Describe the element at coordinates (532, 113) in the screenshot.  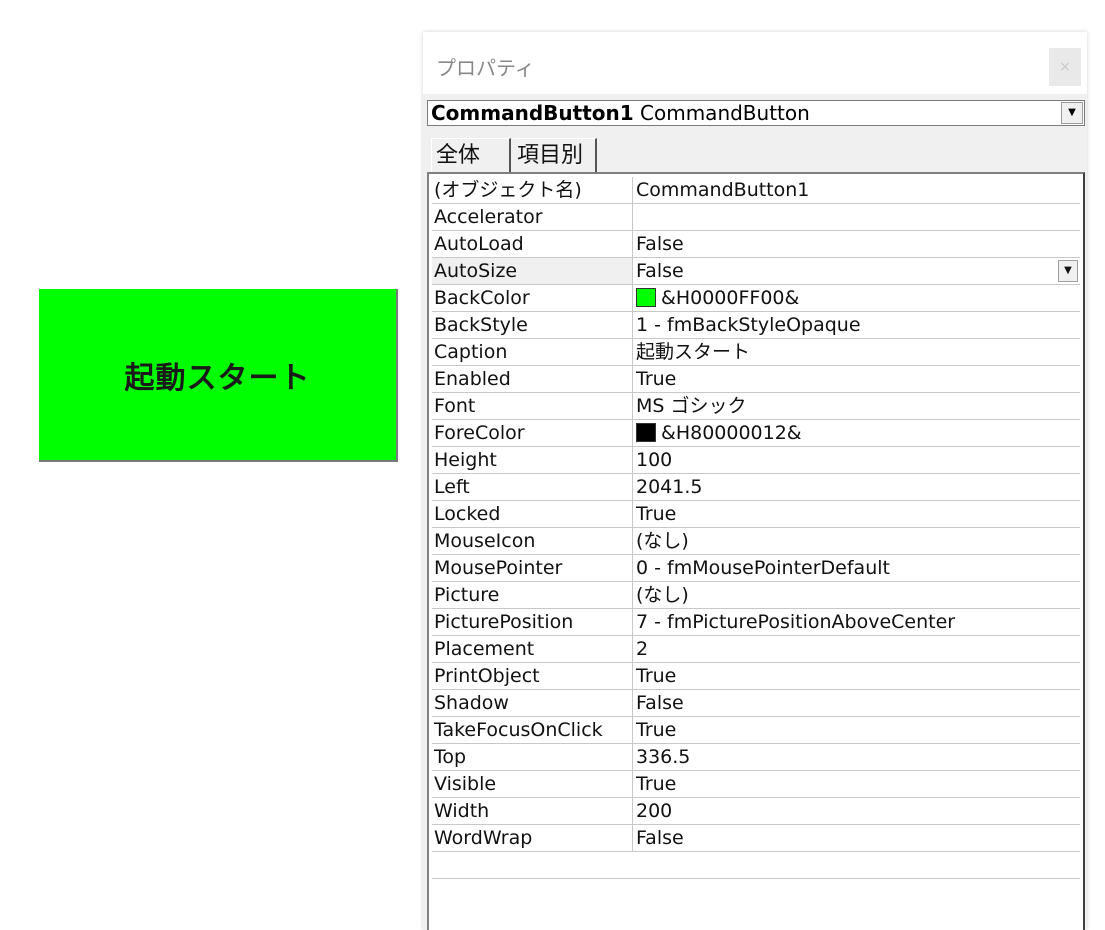
I see `object-name: CommandButton1` at that location.